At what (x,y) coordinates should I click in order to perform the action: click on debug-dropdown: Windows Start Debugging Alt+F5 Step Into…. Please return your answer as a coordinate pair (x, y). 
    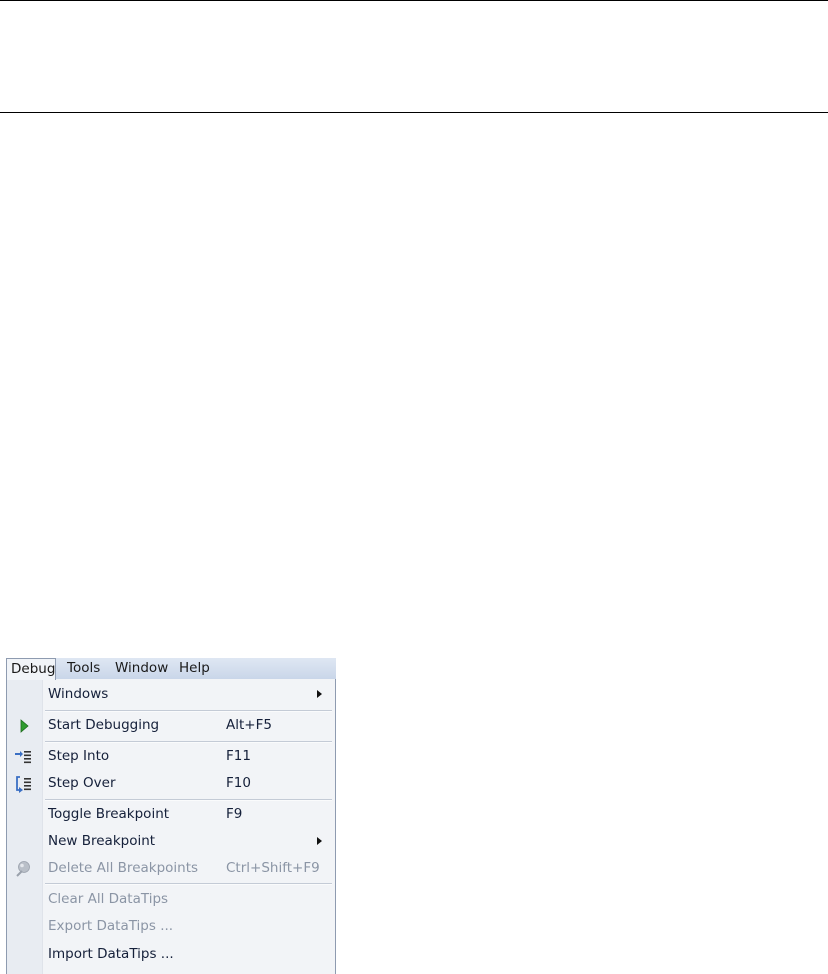
    Looking at the image, I should click on (171, 826).